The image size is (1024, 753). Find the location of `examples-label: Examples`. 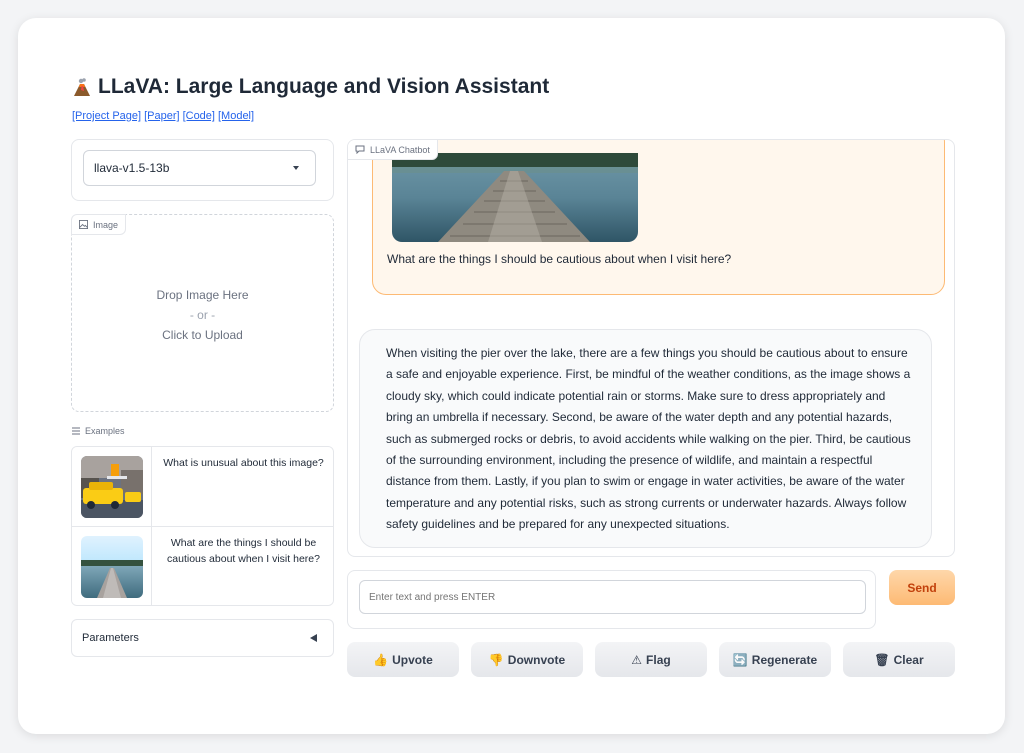

examples-label: Examples is located at coordinates (98, 431).